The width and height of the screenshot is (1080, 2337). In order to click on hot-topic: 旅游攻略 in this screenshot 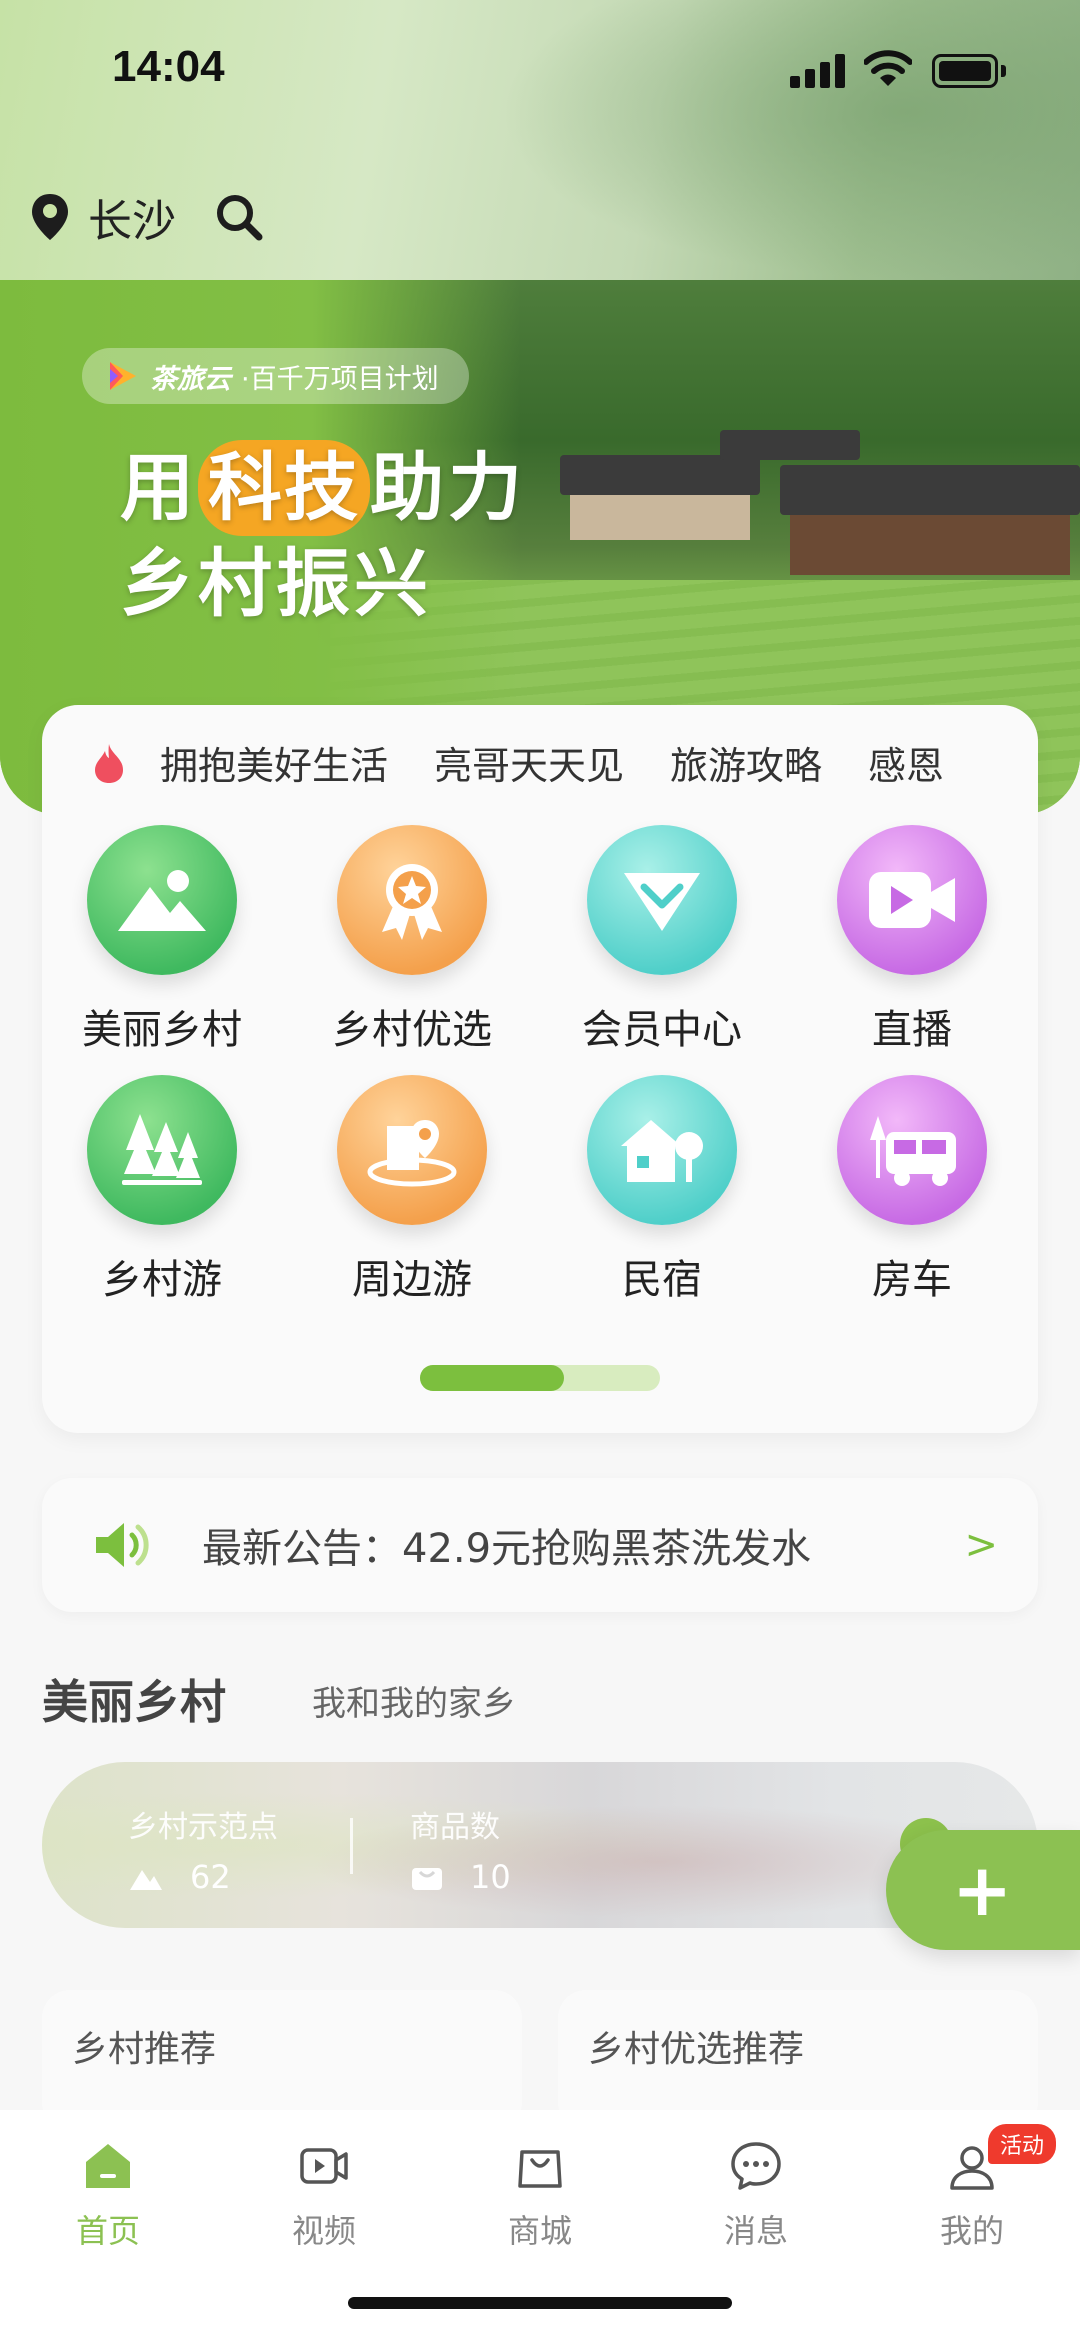, I will do `click(746, 762)`.